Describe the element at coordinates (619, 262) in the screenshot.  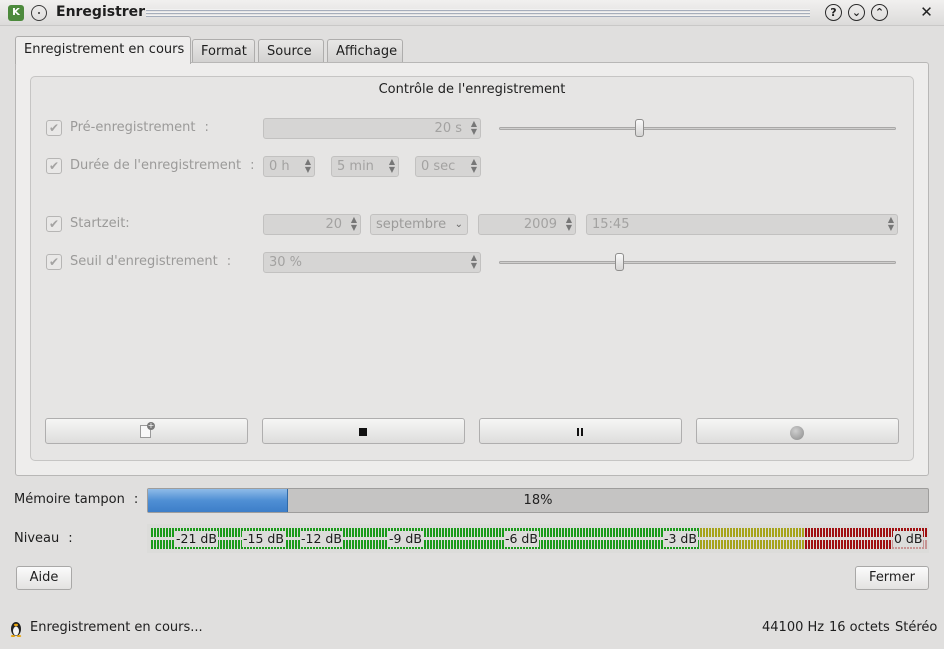
I see `threshold-slider-handle` at that location.